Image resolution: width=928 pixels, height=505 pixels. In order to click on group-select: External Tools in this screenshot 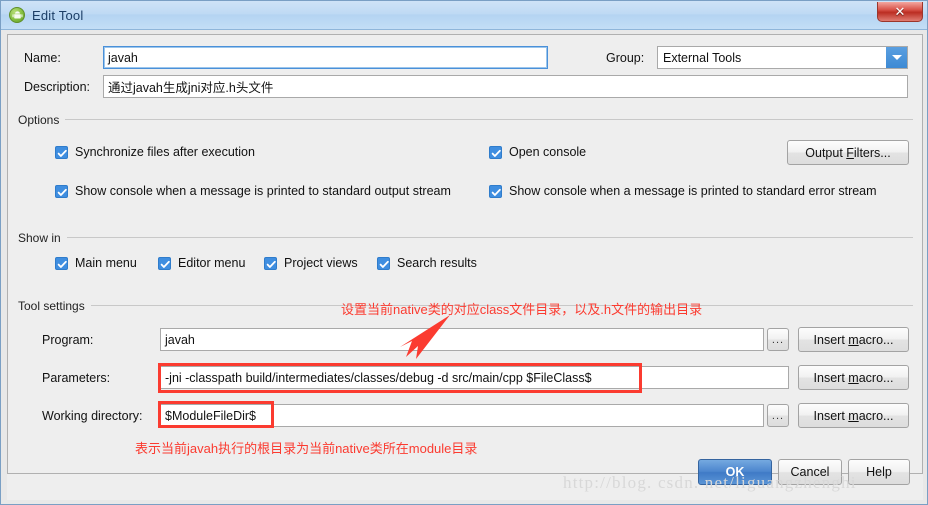, I will do `click(782, 57)`.